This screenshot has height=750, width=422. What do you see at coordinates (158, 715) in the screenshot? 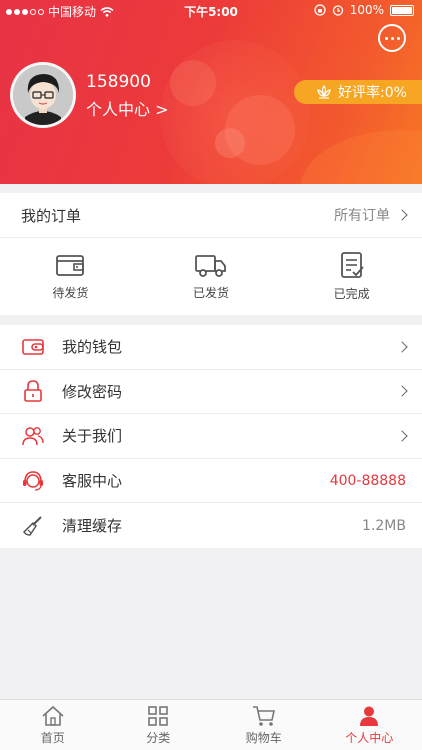
I see `grid-icon` at bounding box center [158, 715].